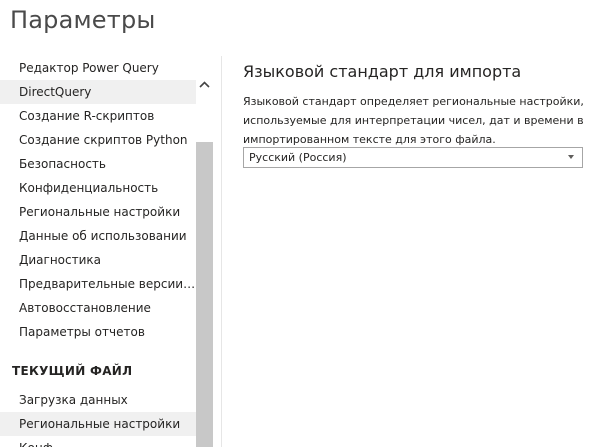 This screenshot has width=613, height=447. Describe the element at coordinates (98, 116) in the screenshot. I see `sidebar-item-r-scripting: Создание R-скриптов` at that location.